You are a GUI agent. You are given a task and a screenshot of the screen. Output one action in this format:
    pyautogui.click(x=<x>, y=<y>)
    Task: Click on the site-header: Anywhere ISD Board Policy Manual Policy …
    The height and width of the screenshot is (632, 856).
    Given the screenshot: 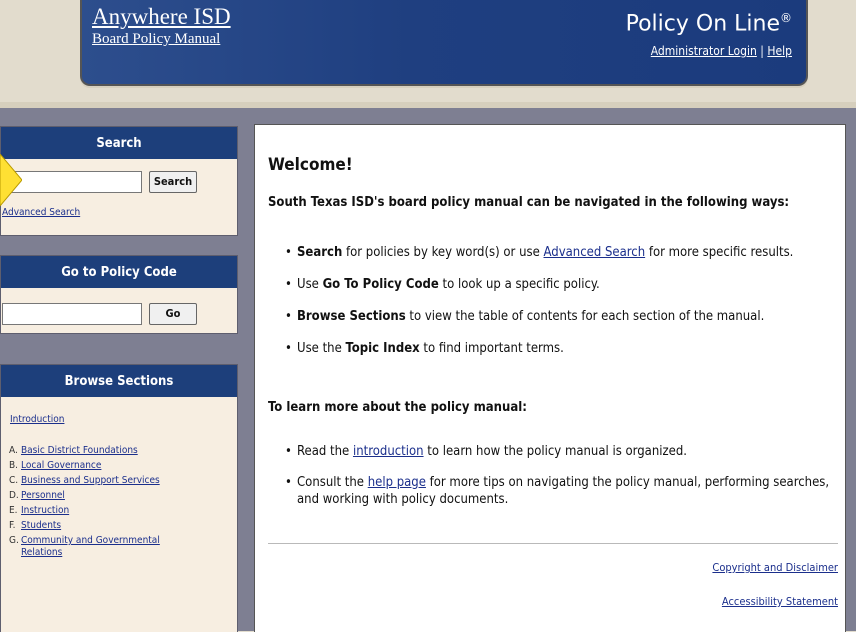 What is the action you would take?
    pyautogui.click(x=444, y=43)
    